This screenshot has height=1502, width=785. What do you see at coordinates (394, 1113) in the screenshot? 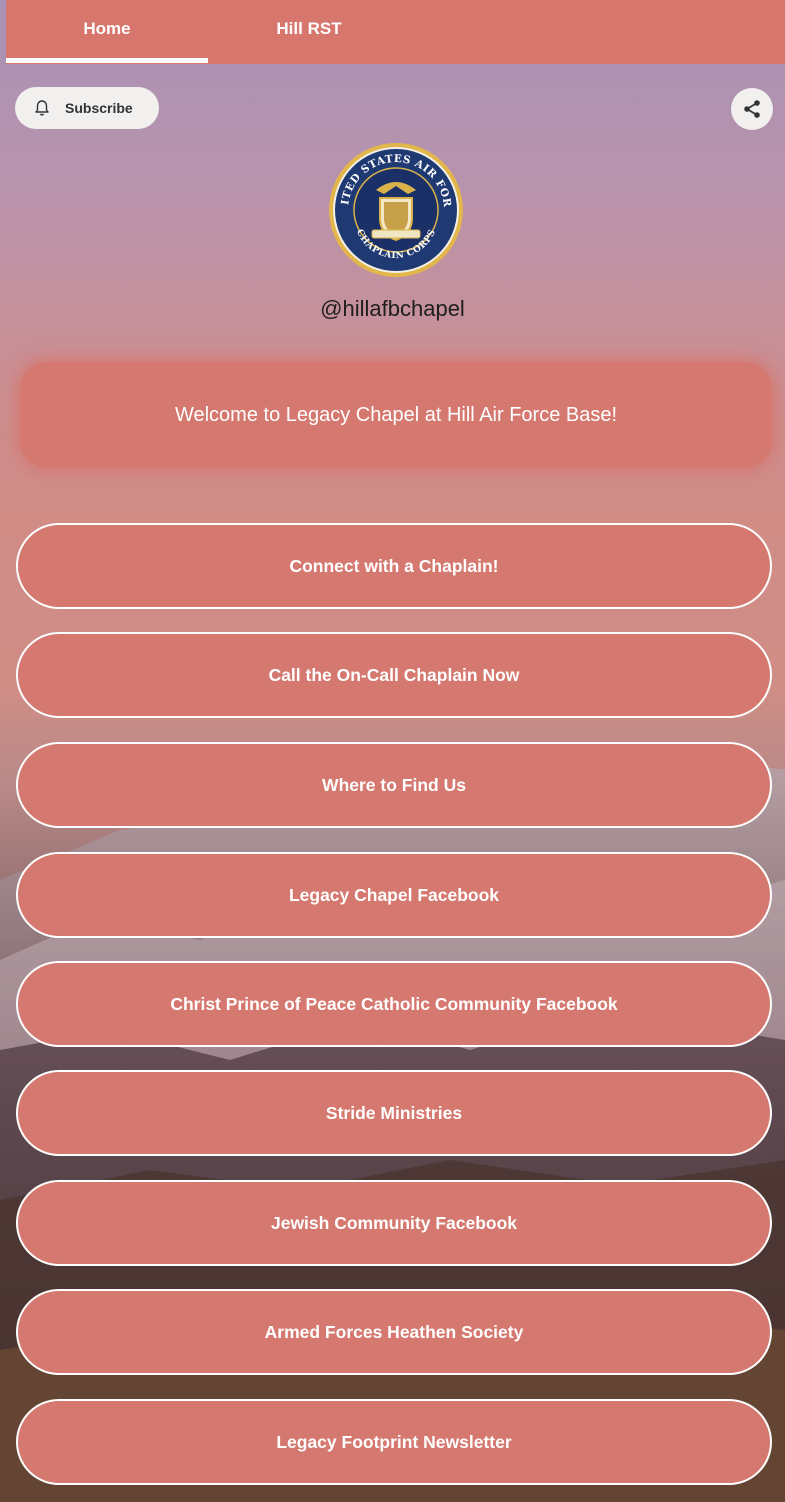
I see `link-stride-ministries: Stride Ministries` at bounding box center [394, 1113].